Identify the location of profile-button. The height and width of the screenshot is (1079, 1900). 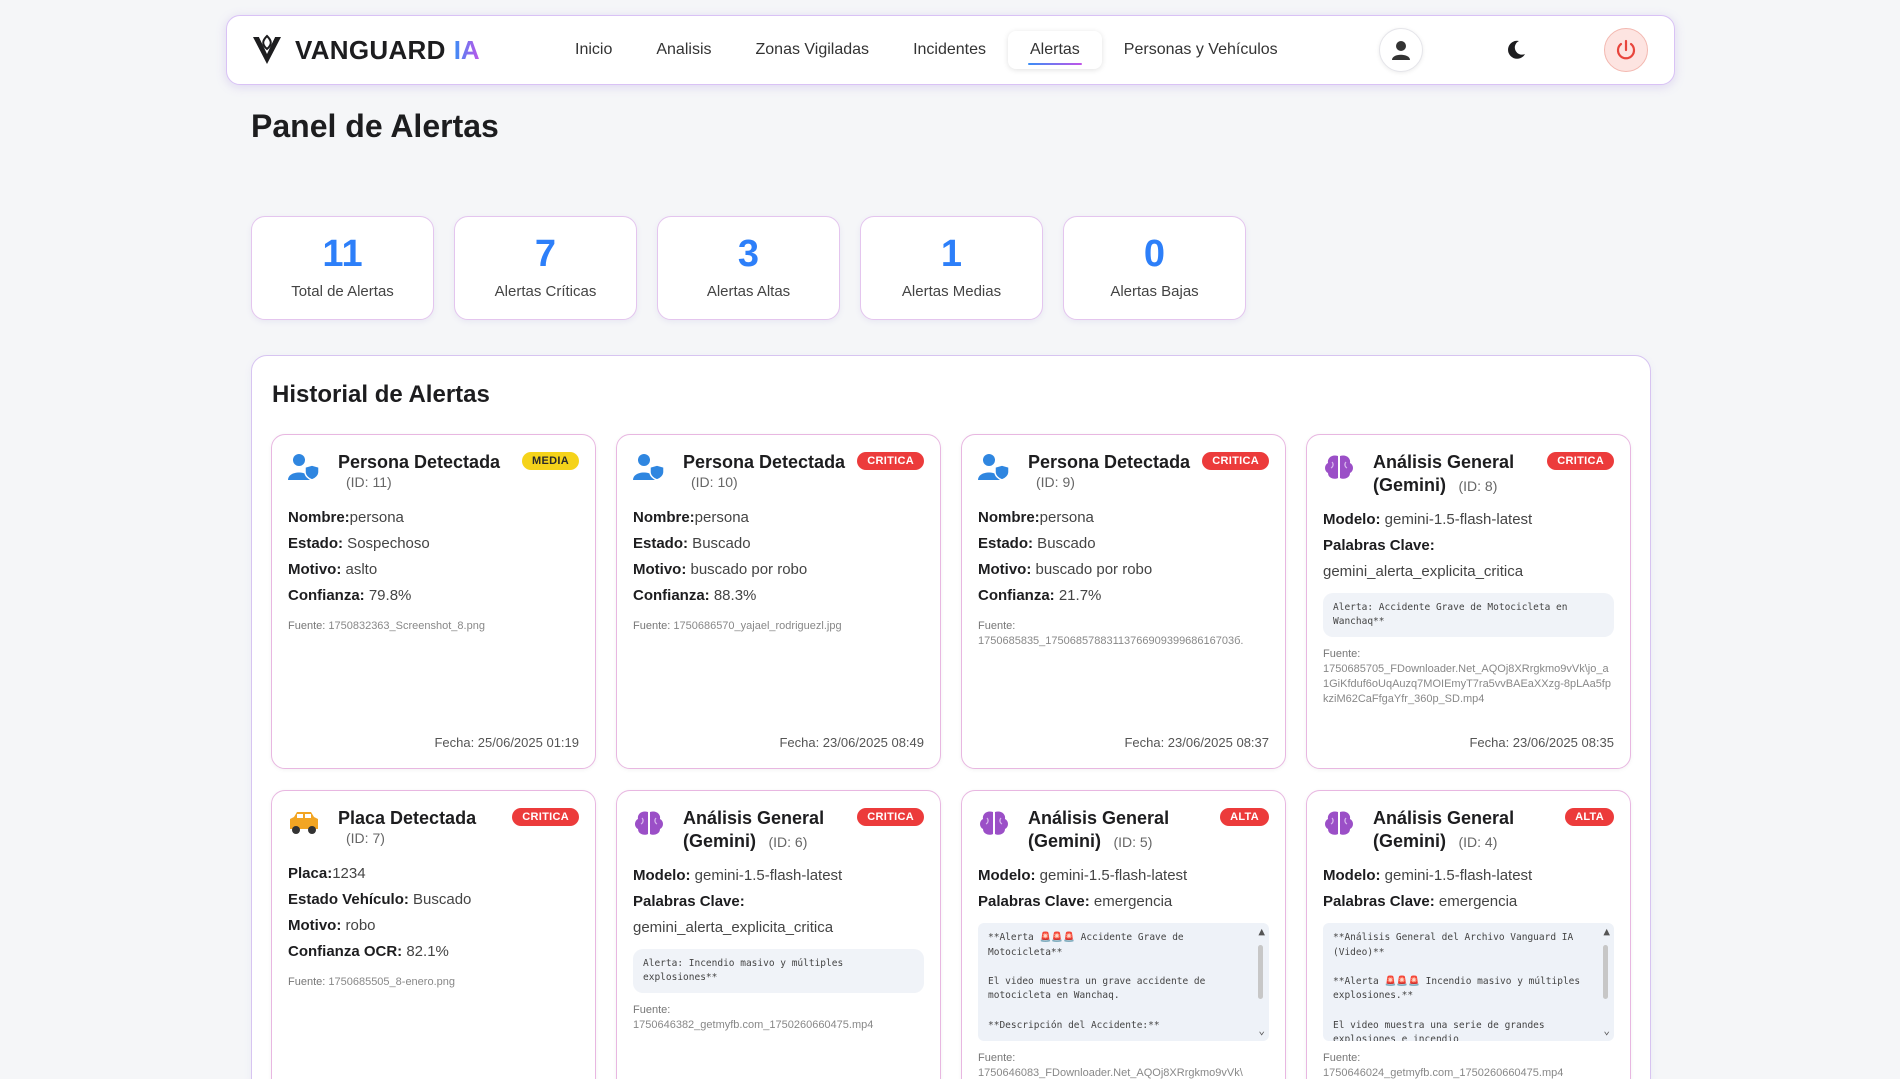
(1401, 50).